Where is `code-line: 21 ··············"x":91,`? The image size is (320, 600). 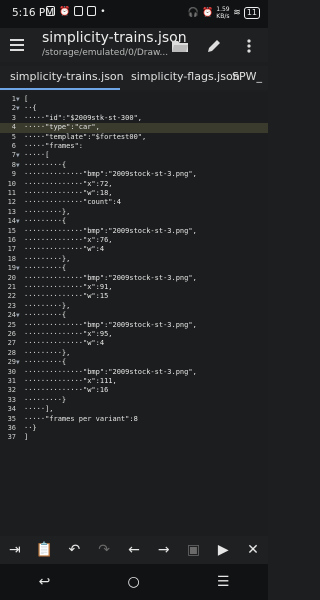
code-line: 21 ··············"x":91, is located at coordinates (134, 287).